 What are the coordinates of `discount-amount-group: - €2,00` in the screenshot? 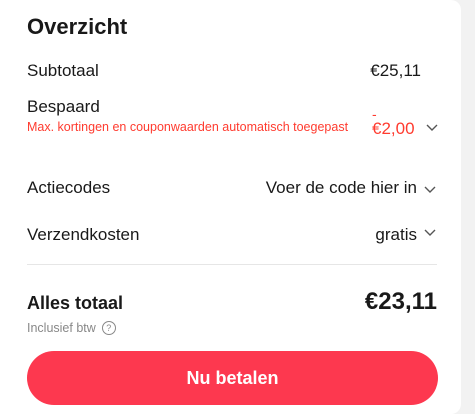 It's located at (405, 118).